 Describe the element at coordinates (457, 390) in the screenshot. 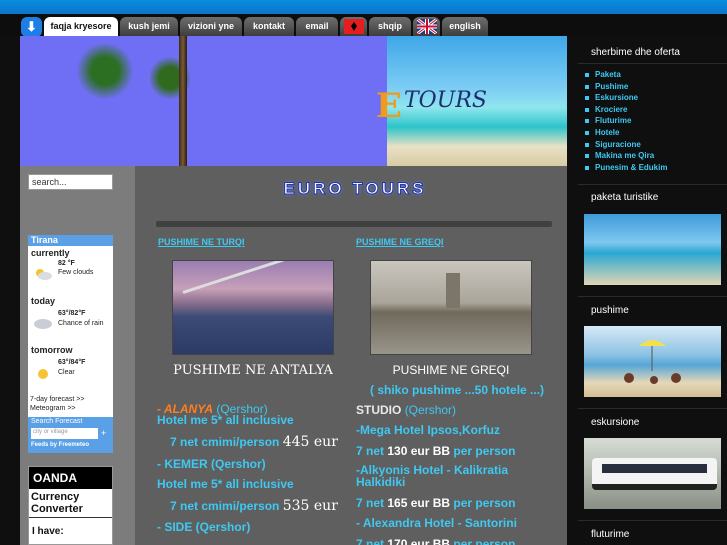

I see `see-hotels-link: ( shiko pushime ...50 hotele ...)` at that location.